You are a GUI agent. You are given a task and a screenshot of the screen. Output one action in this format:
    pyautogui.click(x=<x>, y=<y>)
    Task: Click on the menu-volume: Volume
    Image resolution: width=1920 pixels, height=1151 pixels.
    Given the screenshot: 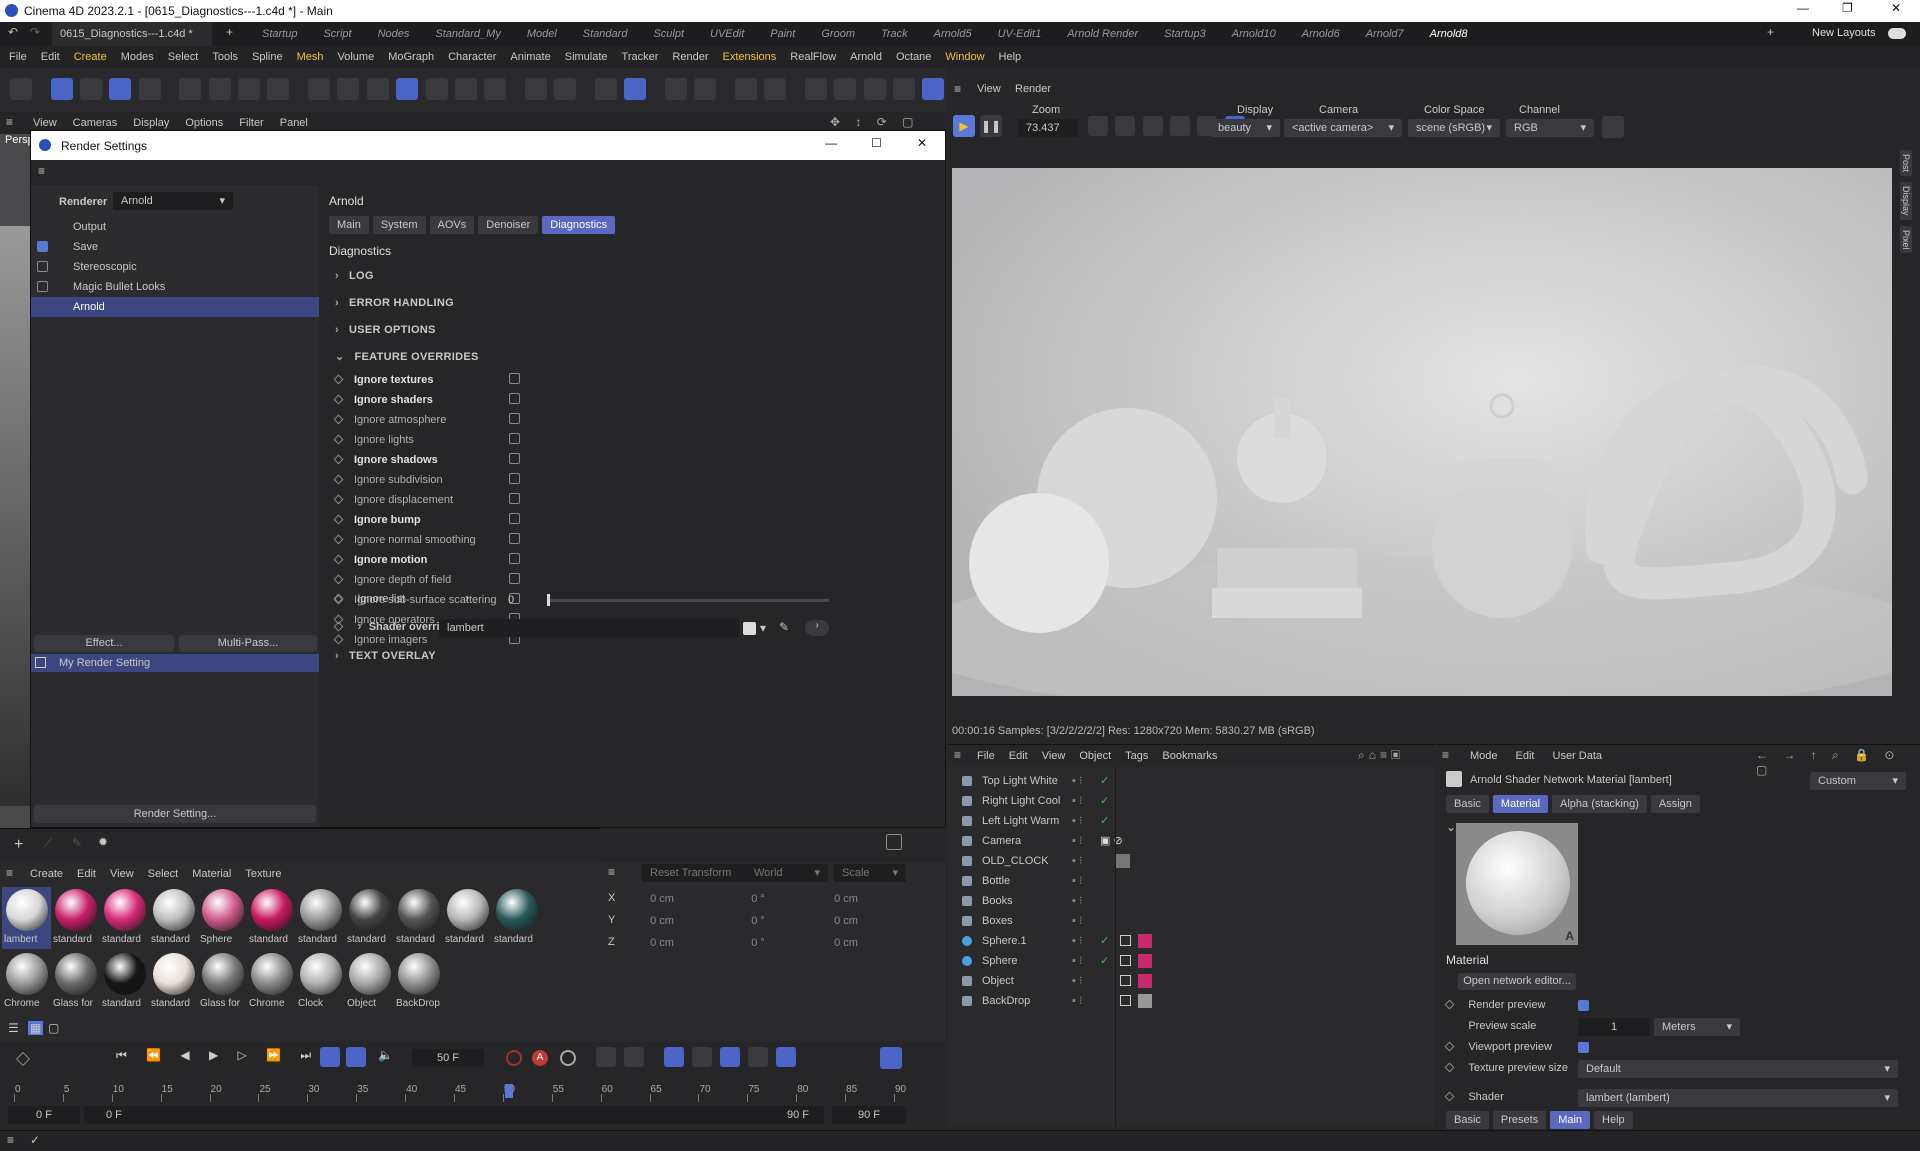 What is the action you would take?
    pyautogui.click(x=356, y=57)
    